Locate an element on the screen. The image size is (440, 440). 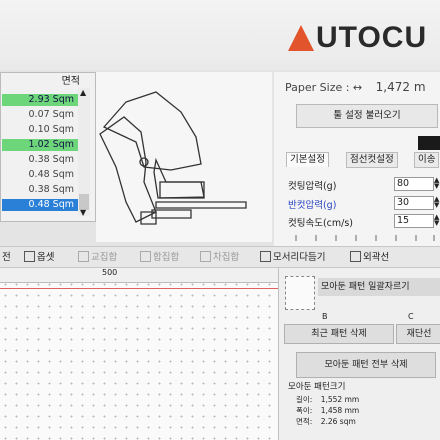
column-b-label: B is located at coordinates (325, 316).